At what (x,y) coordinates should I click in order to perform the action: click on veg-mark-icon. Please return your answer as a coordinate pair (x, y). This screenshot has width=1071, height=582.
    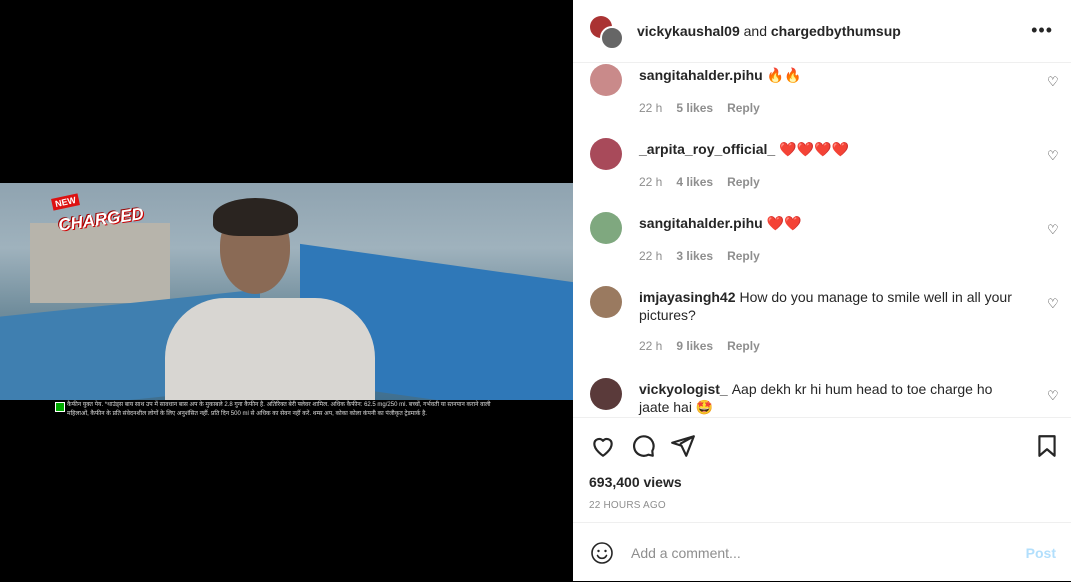
    Looking at the image, I should click on (60, 407).